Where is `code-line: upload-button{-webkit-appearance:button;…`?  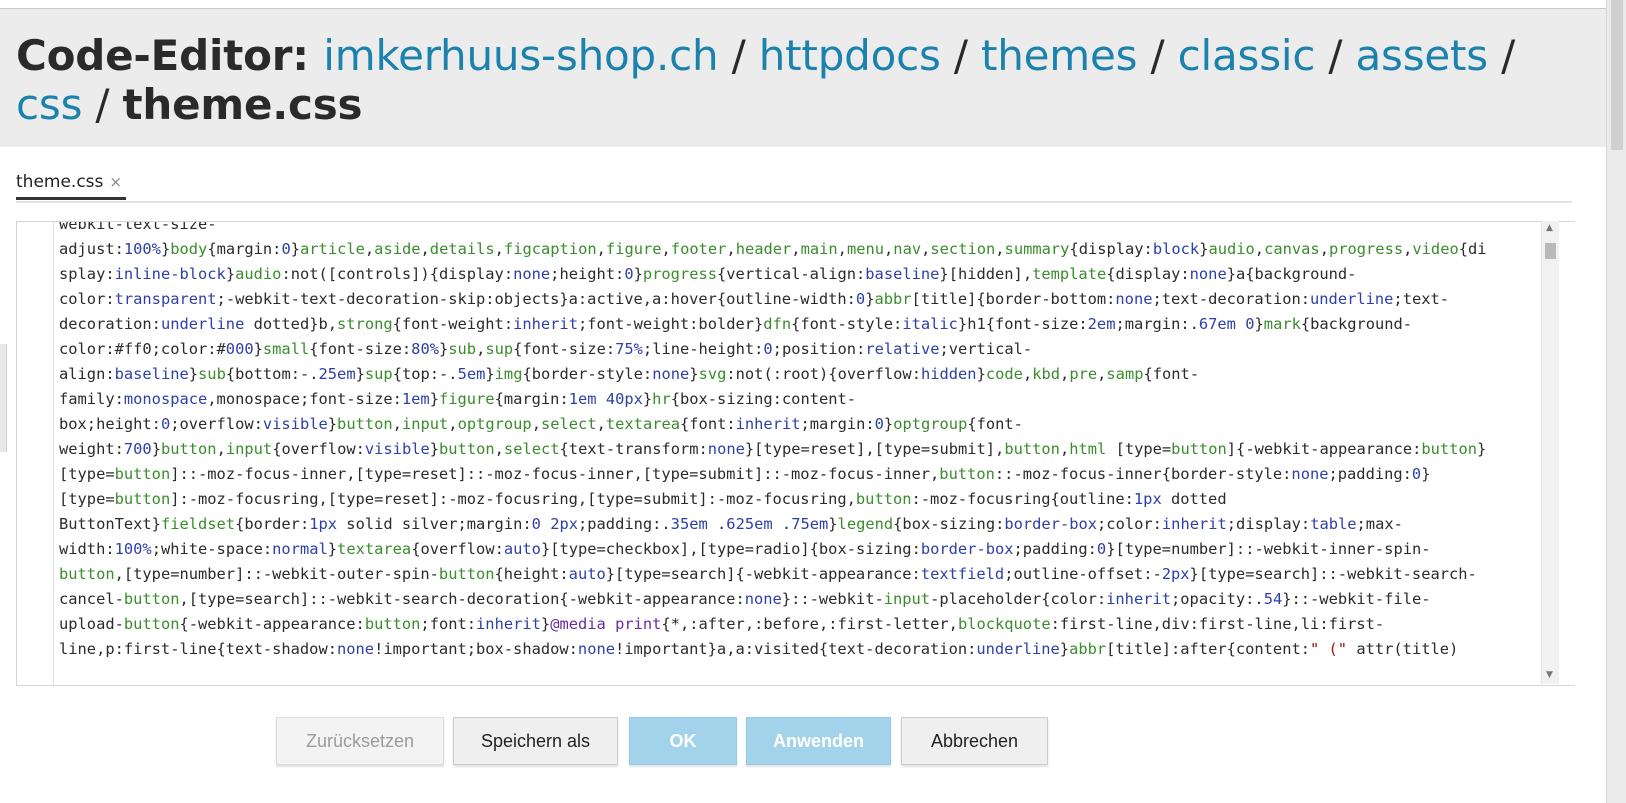 code-line: upload-button{-webkit-appearance:button;… is located at coordinates (809, 624).